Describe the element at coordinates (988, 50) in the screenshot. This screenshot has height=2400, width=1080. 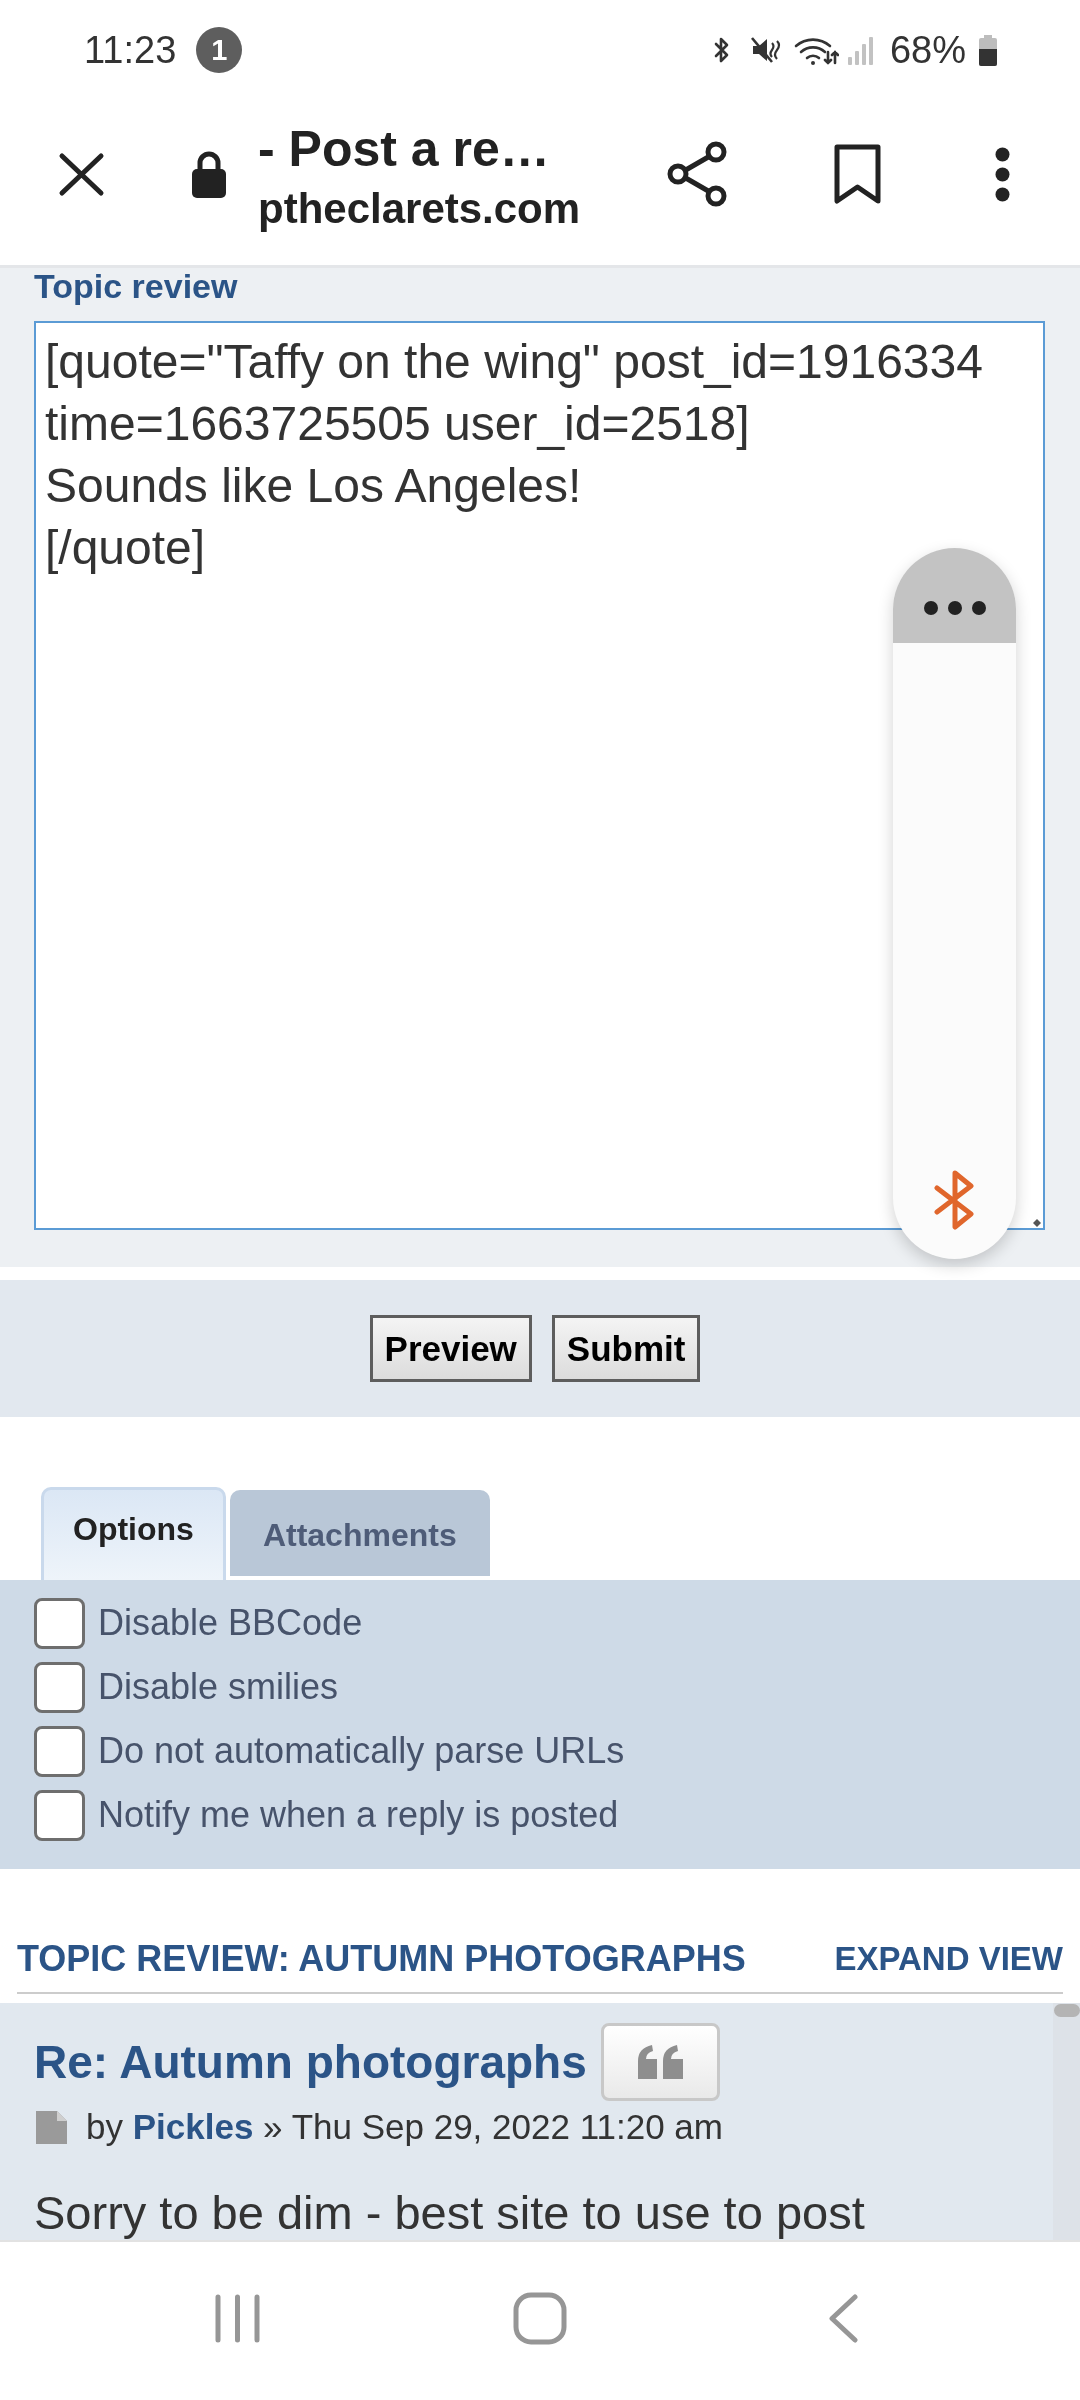
I see `battery-icon` at that location.